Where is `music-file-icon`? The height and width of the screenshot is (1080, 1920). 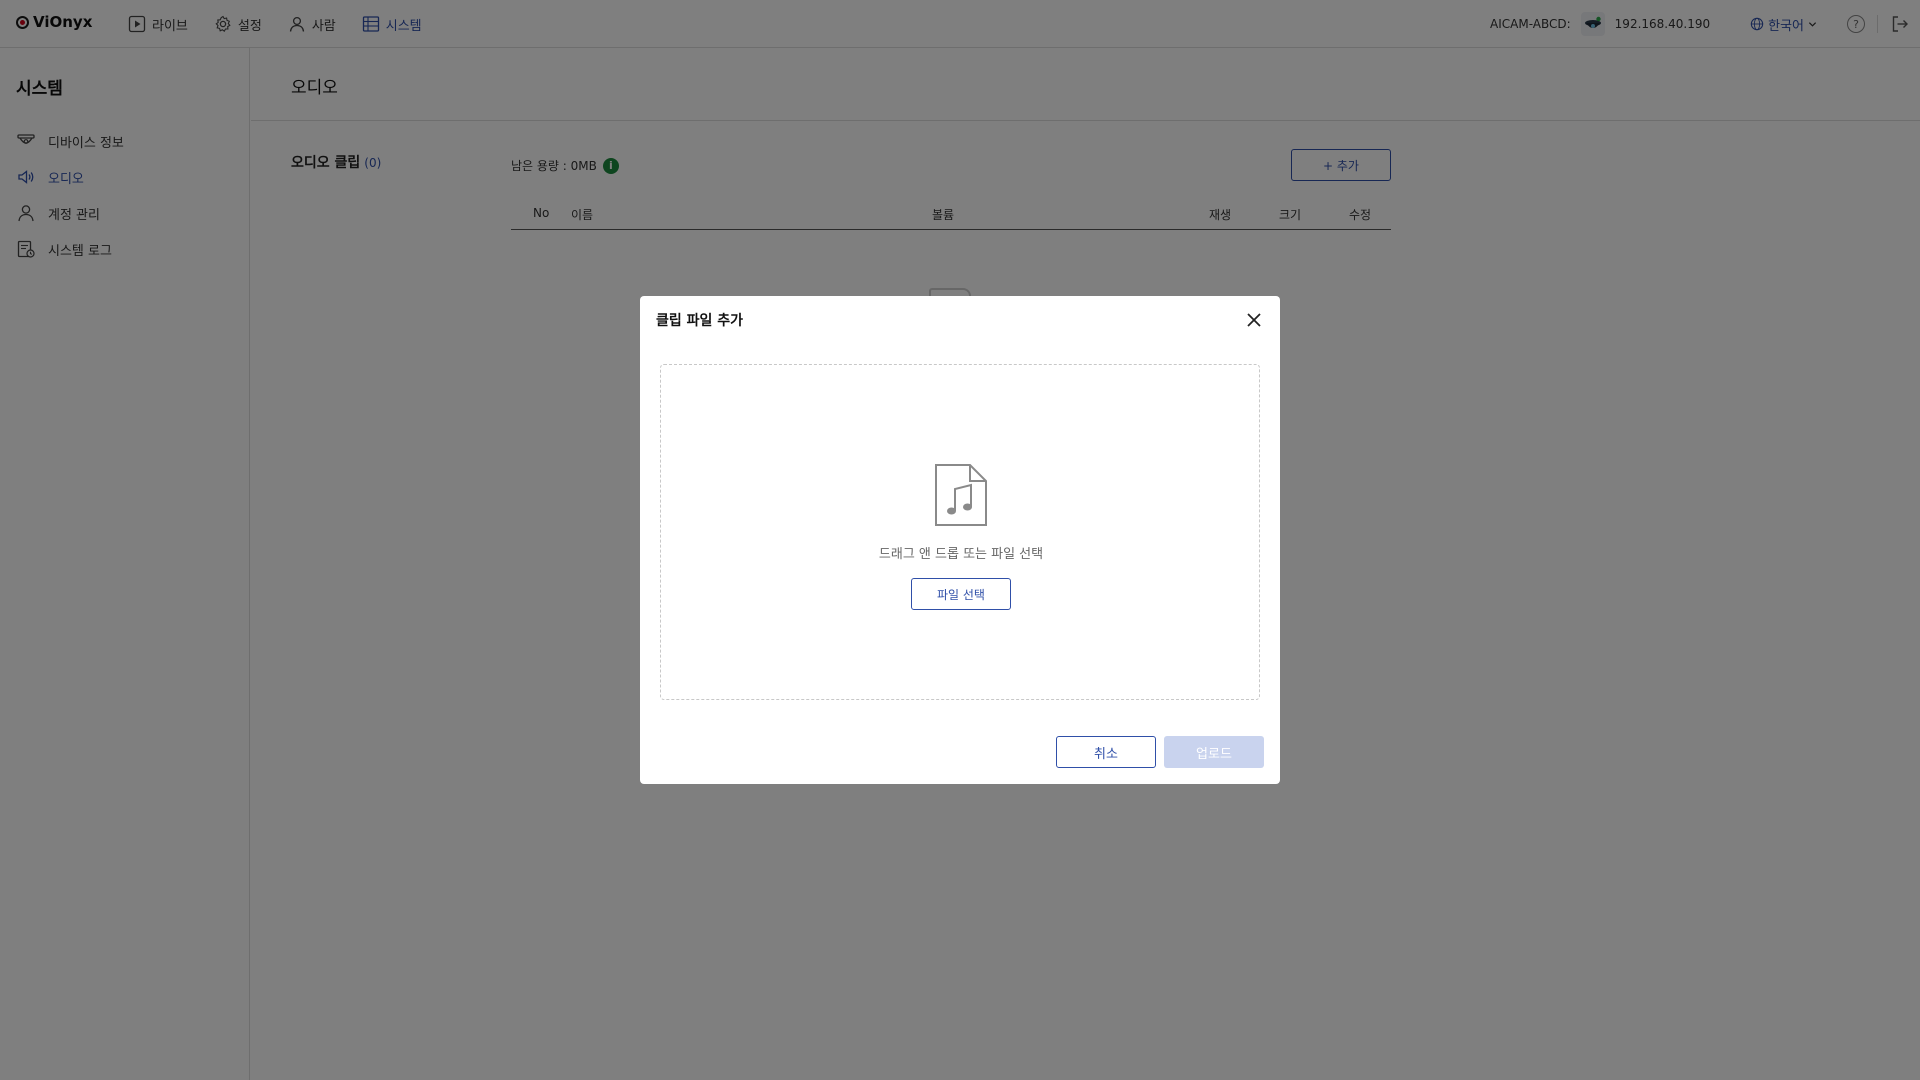
music-file-icon is located at coordinates (961, 495).